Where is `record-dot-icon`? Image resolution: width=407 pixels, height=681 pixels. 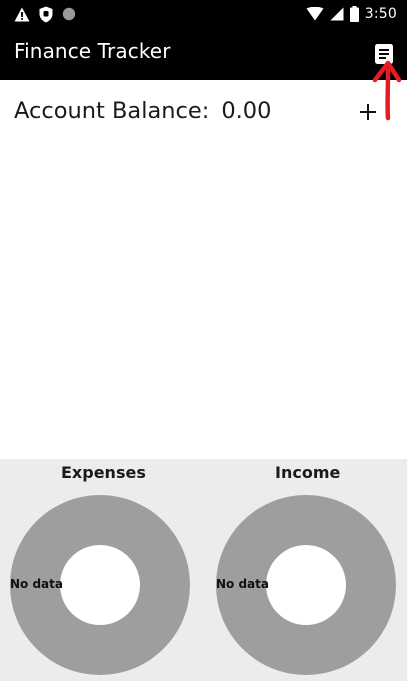 record-dot-icon is located at coordinates (69, 14).